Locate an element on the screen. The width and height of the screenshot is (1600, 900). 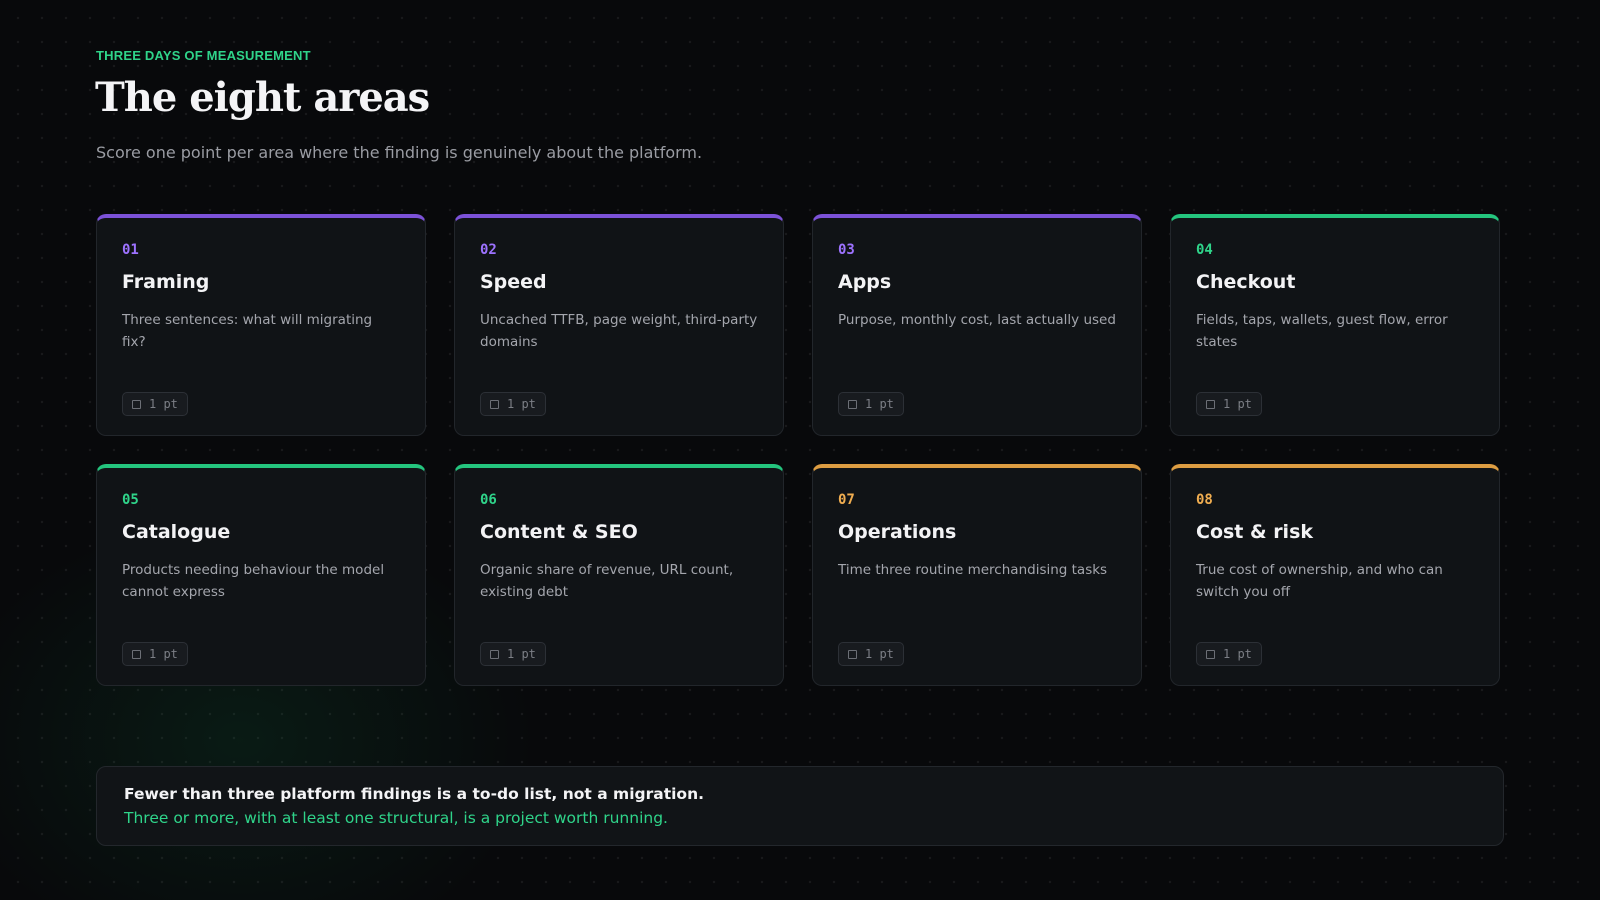
area-number: 07 is located at coordinates (846, 500).